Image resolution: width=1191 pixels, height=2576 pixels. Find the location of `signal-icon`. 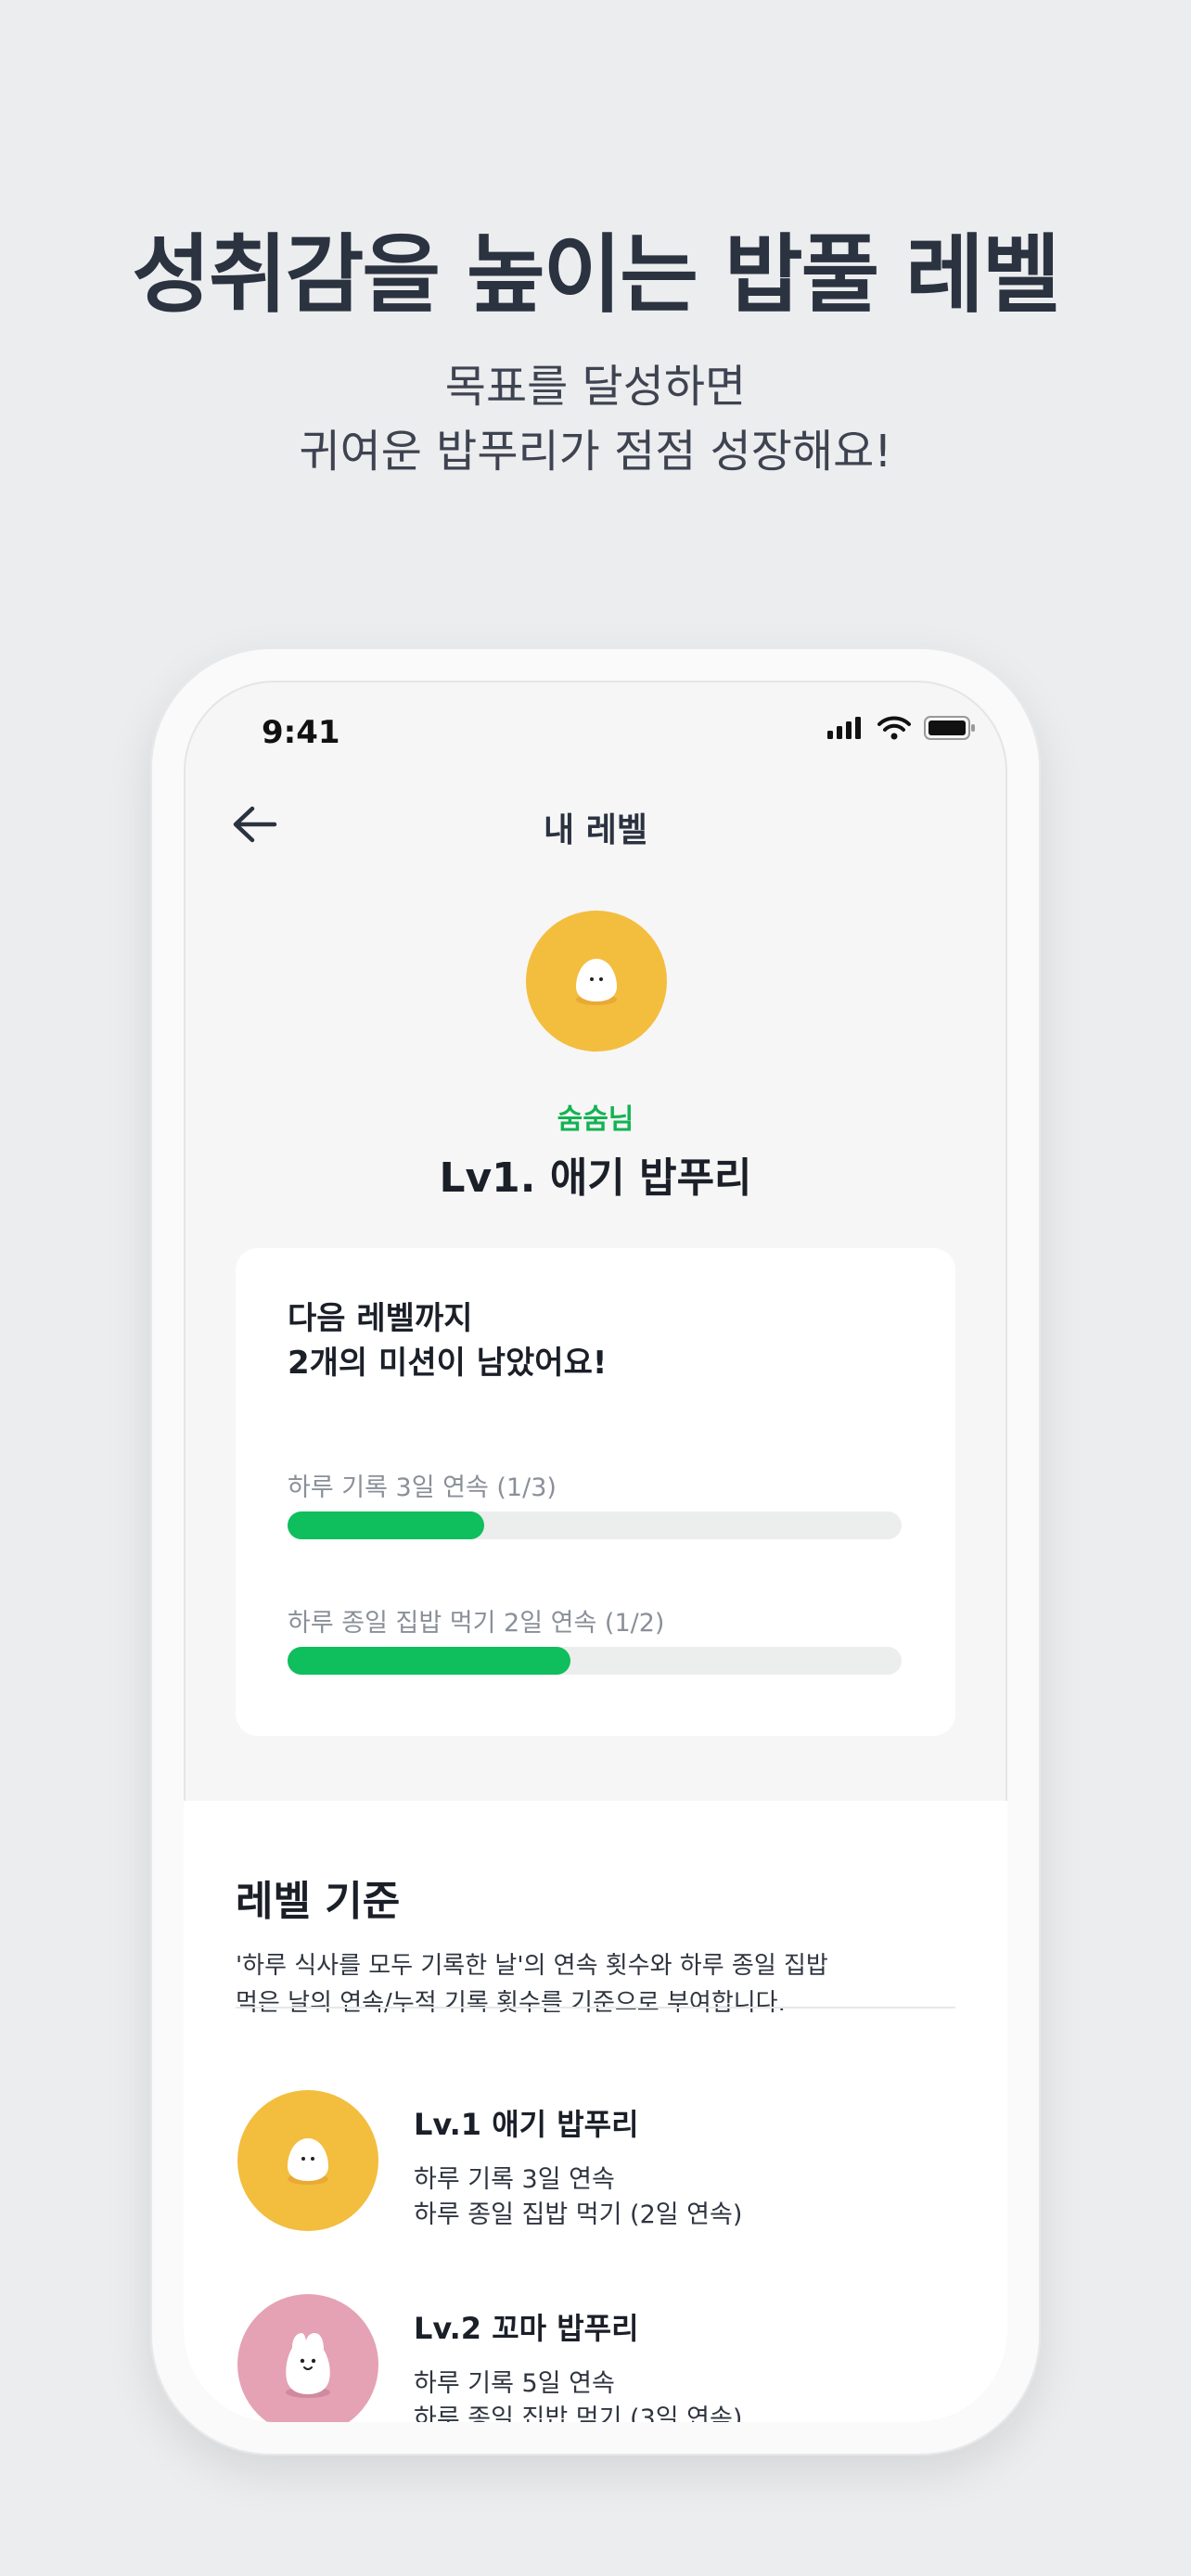

signal-icon is located at coordinates (844, 728).